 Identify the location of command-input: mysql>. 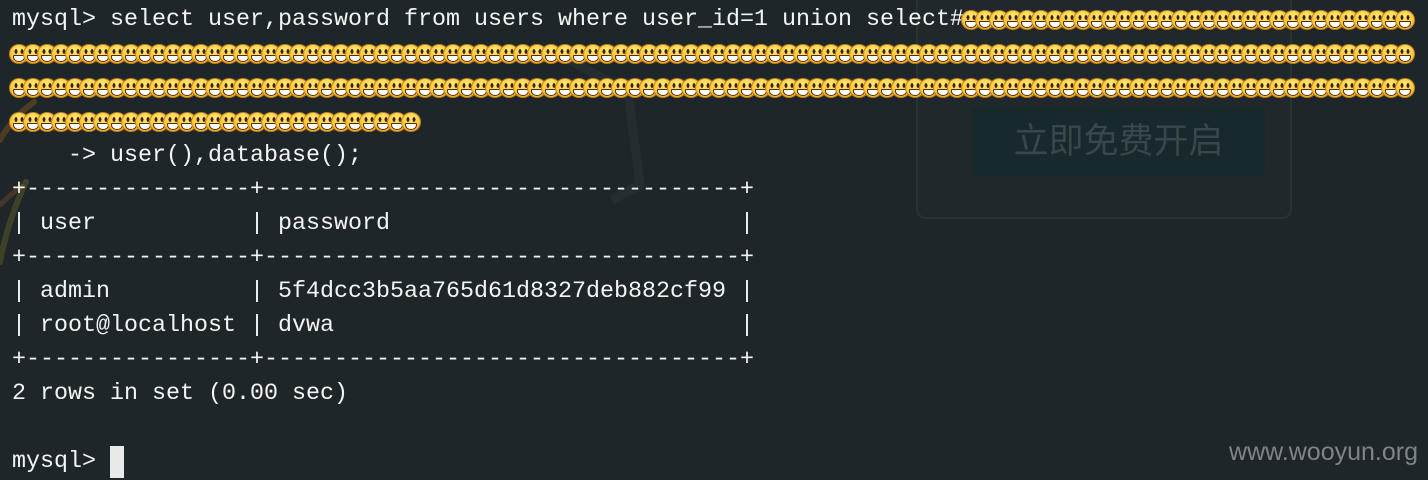
(712, 462).